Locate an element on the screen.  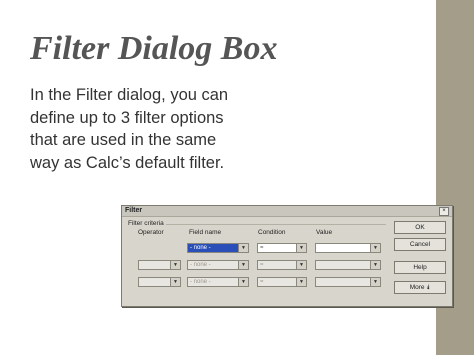
operator-select-3: ▼ is located at coordinates (159, 282).